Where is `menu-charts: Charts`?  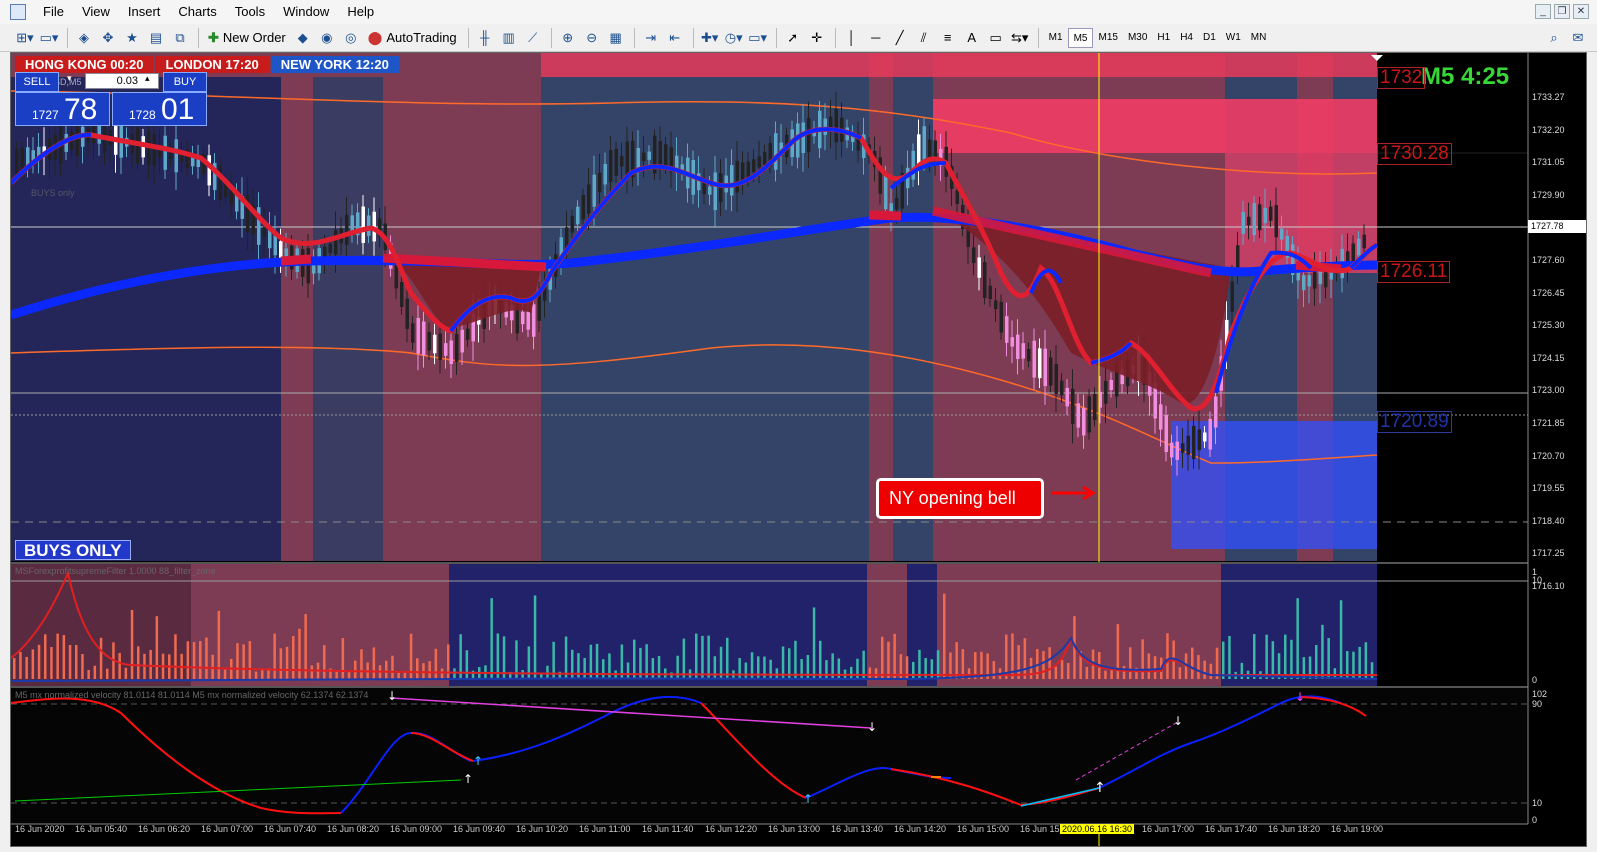
menu-charts: Charts is located at coordinates (197, 12).